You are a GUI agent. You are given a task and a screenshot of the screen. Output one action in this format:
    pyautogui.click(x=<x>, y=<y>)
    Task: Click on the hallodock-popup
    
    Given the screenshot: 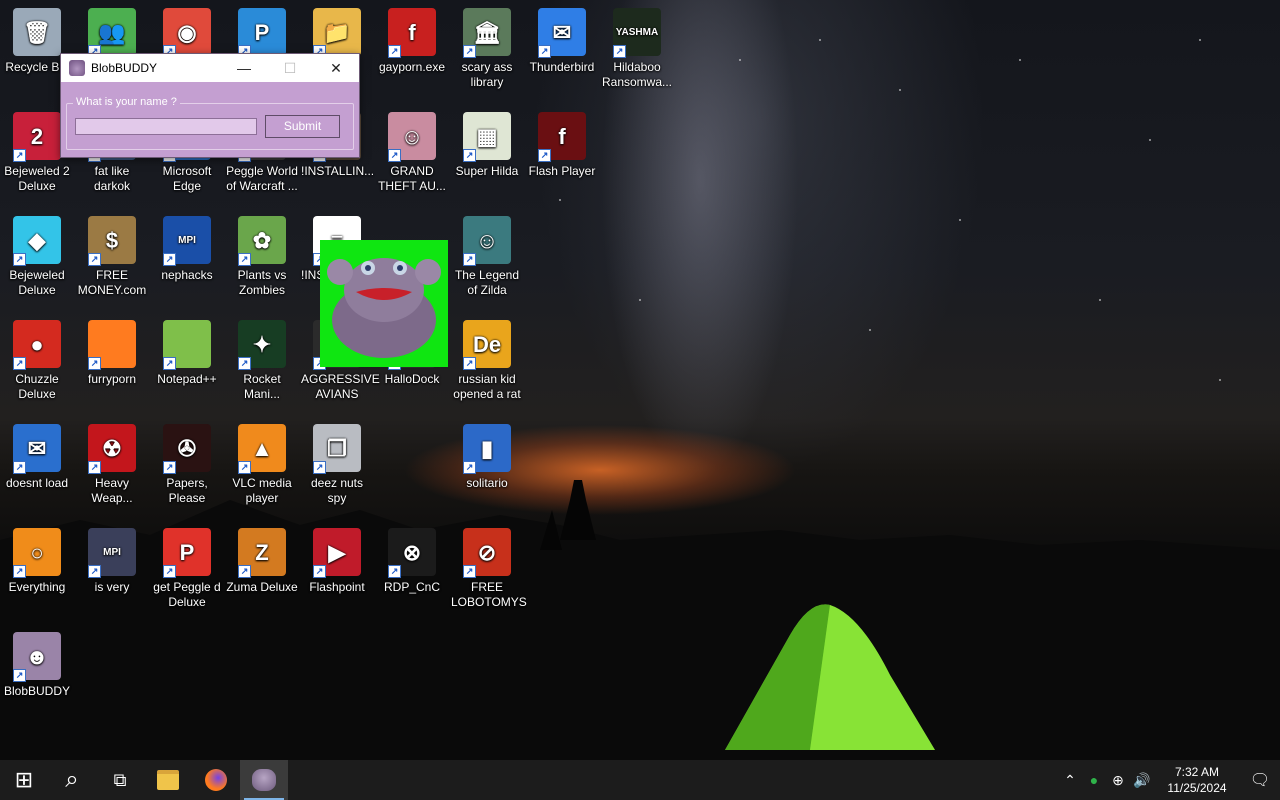 What is the action you would take?
    pyautogui.click(x=384, y=303)
    